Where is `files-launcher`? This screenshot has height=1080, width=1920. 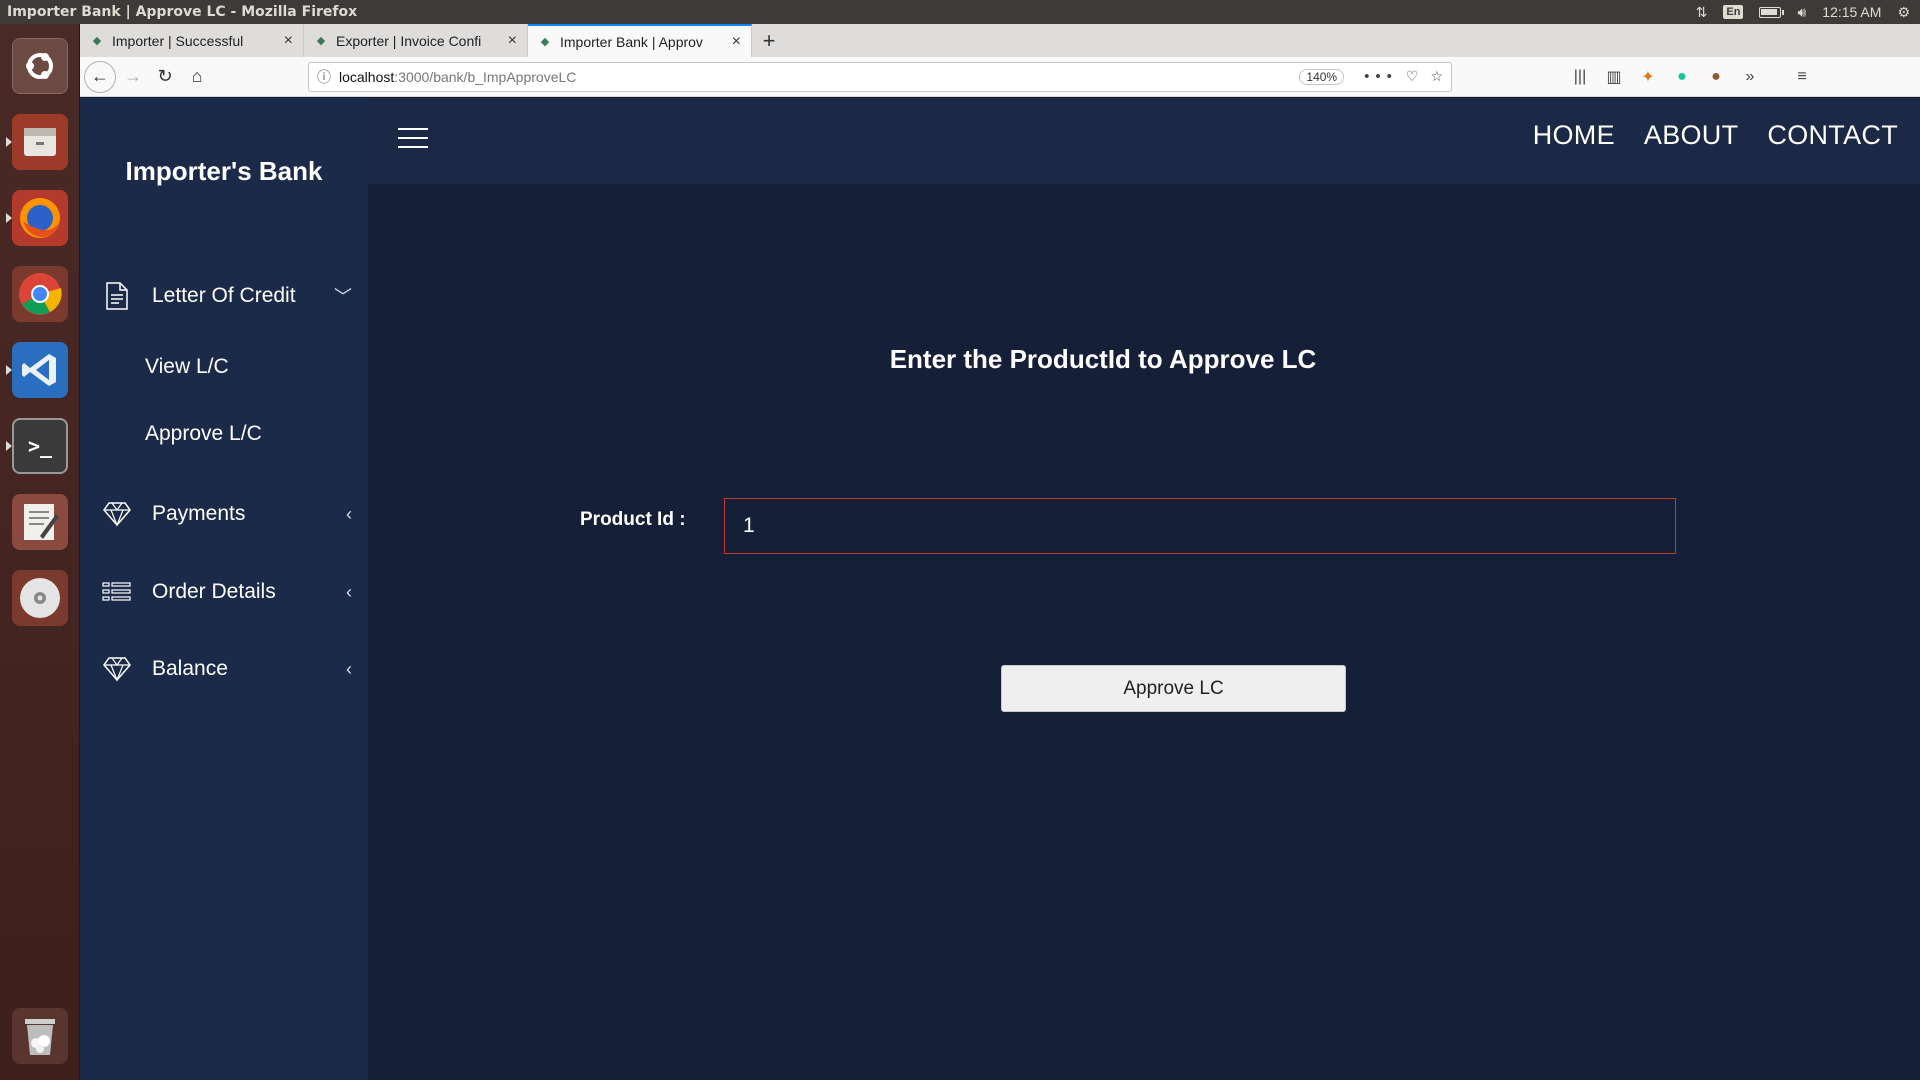
files-launcher is located at coordinates (40, 142).